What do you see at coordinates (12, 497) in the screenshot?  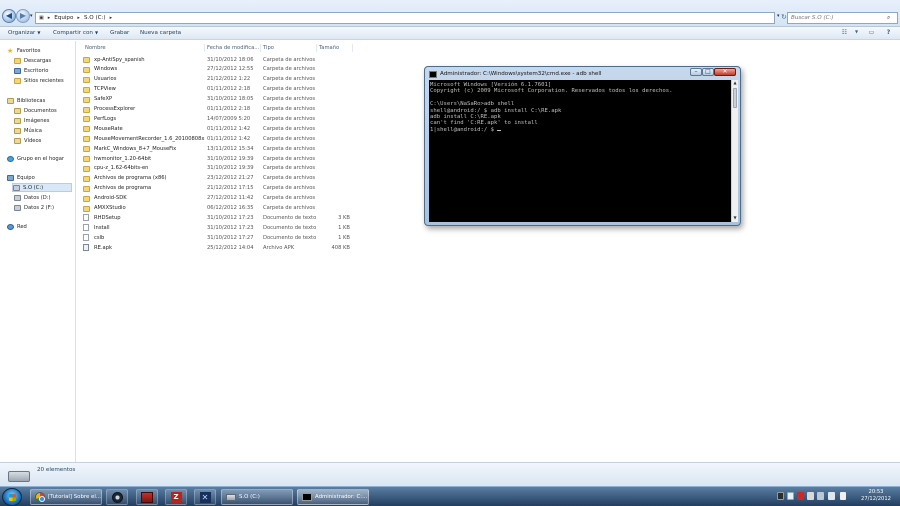 I see `start-button` at bounding box center [12, 497].